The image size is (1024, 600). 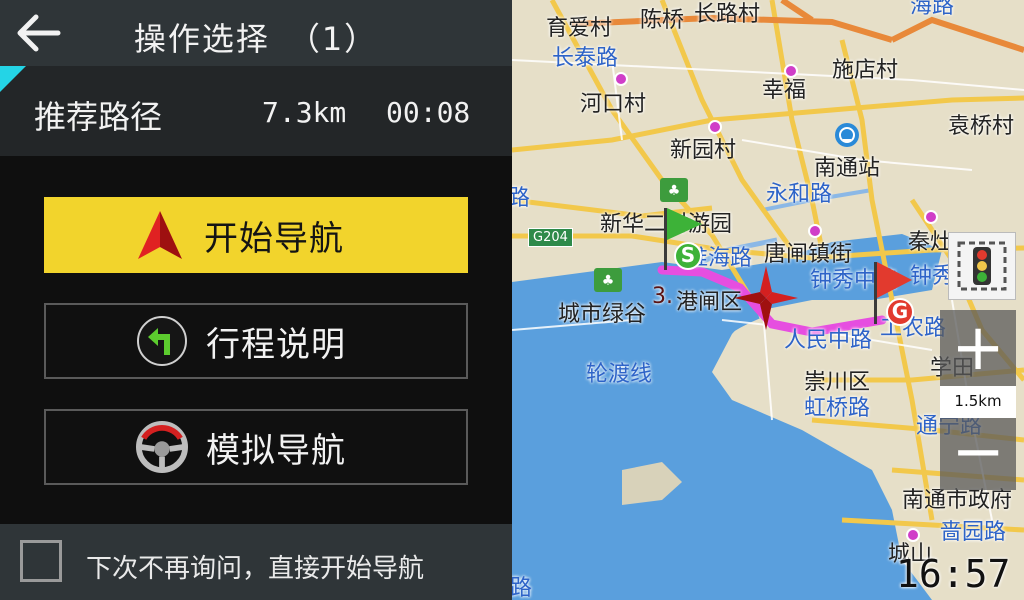 I want to click on map-label: 河口村, so click(x=613, y=104).